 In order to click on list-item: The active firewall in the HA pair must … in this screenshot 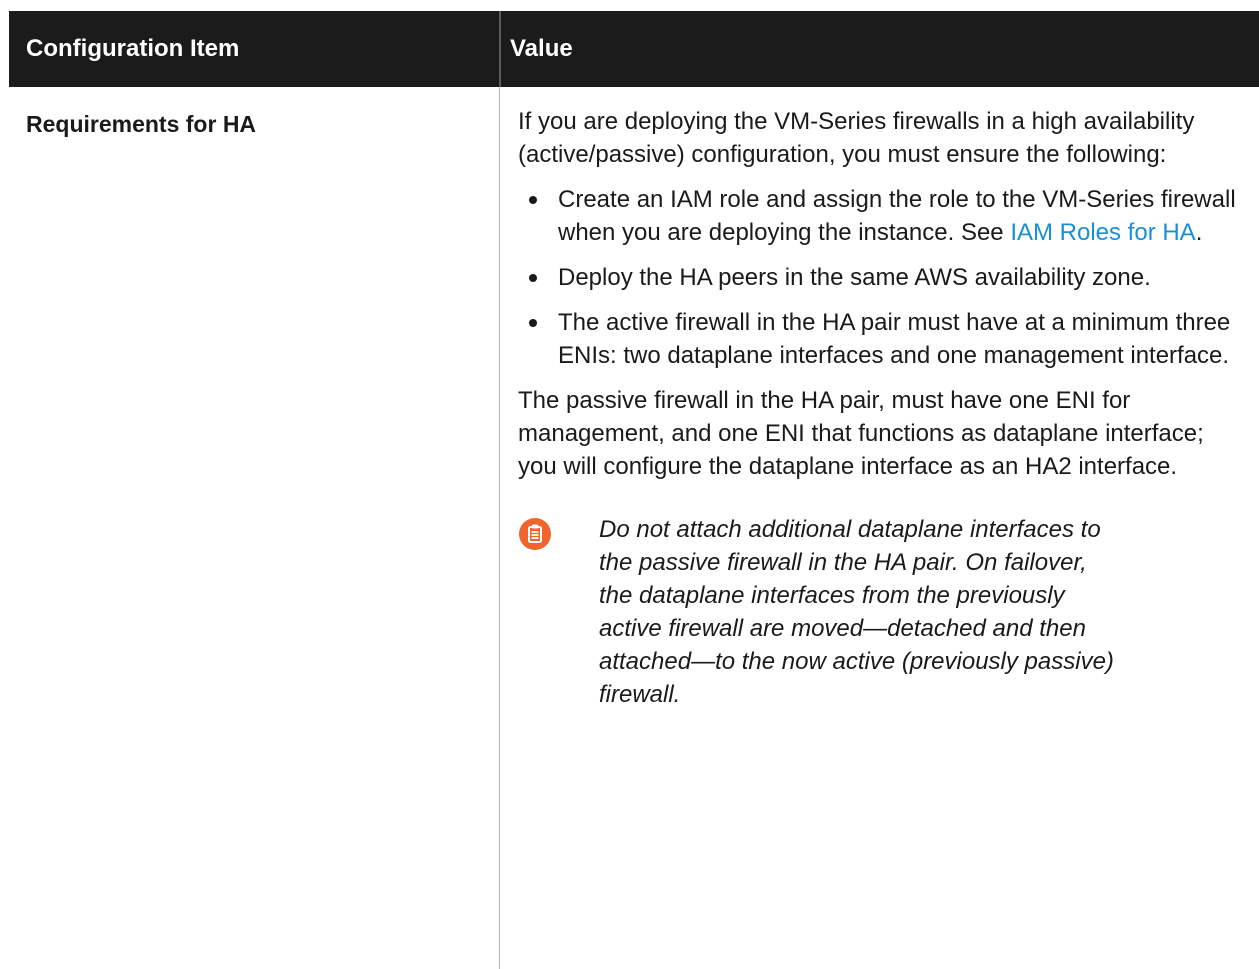, I will do `click(883, 339)`.